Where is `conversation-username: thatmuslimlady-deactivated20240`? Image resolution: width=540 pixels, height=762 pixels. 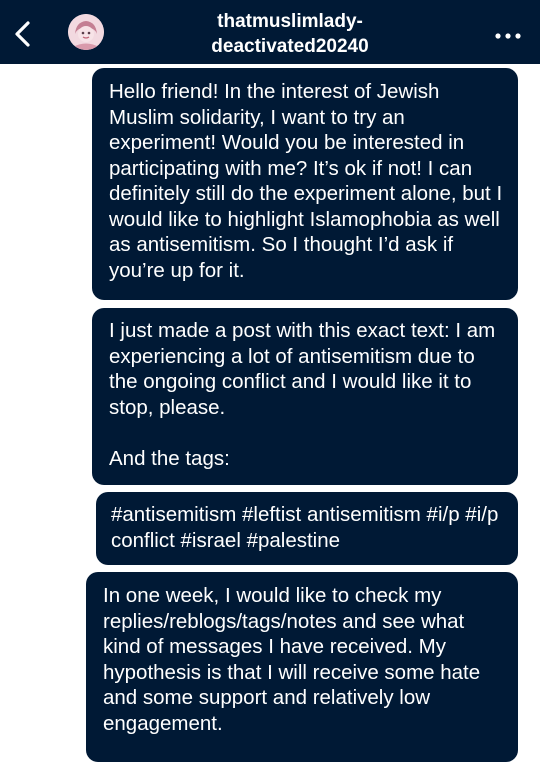 conversation-username: thatmuslimlady-deactivated20240 is located at coordinates (290, 34).